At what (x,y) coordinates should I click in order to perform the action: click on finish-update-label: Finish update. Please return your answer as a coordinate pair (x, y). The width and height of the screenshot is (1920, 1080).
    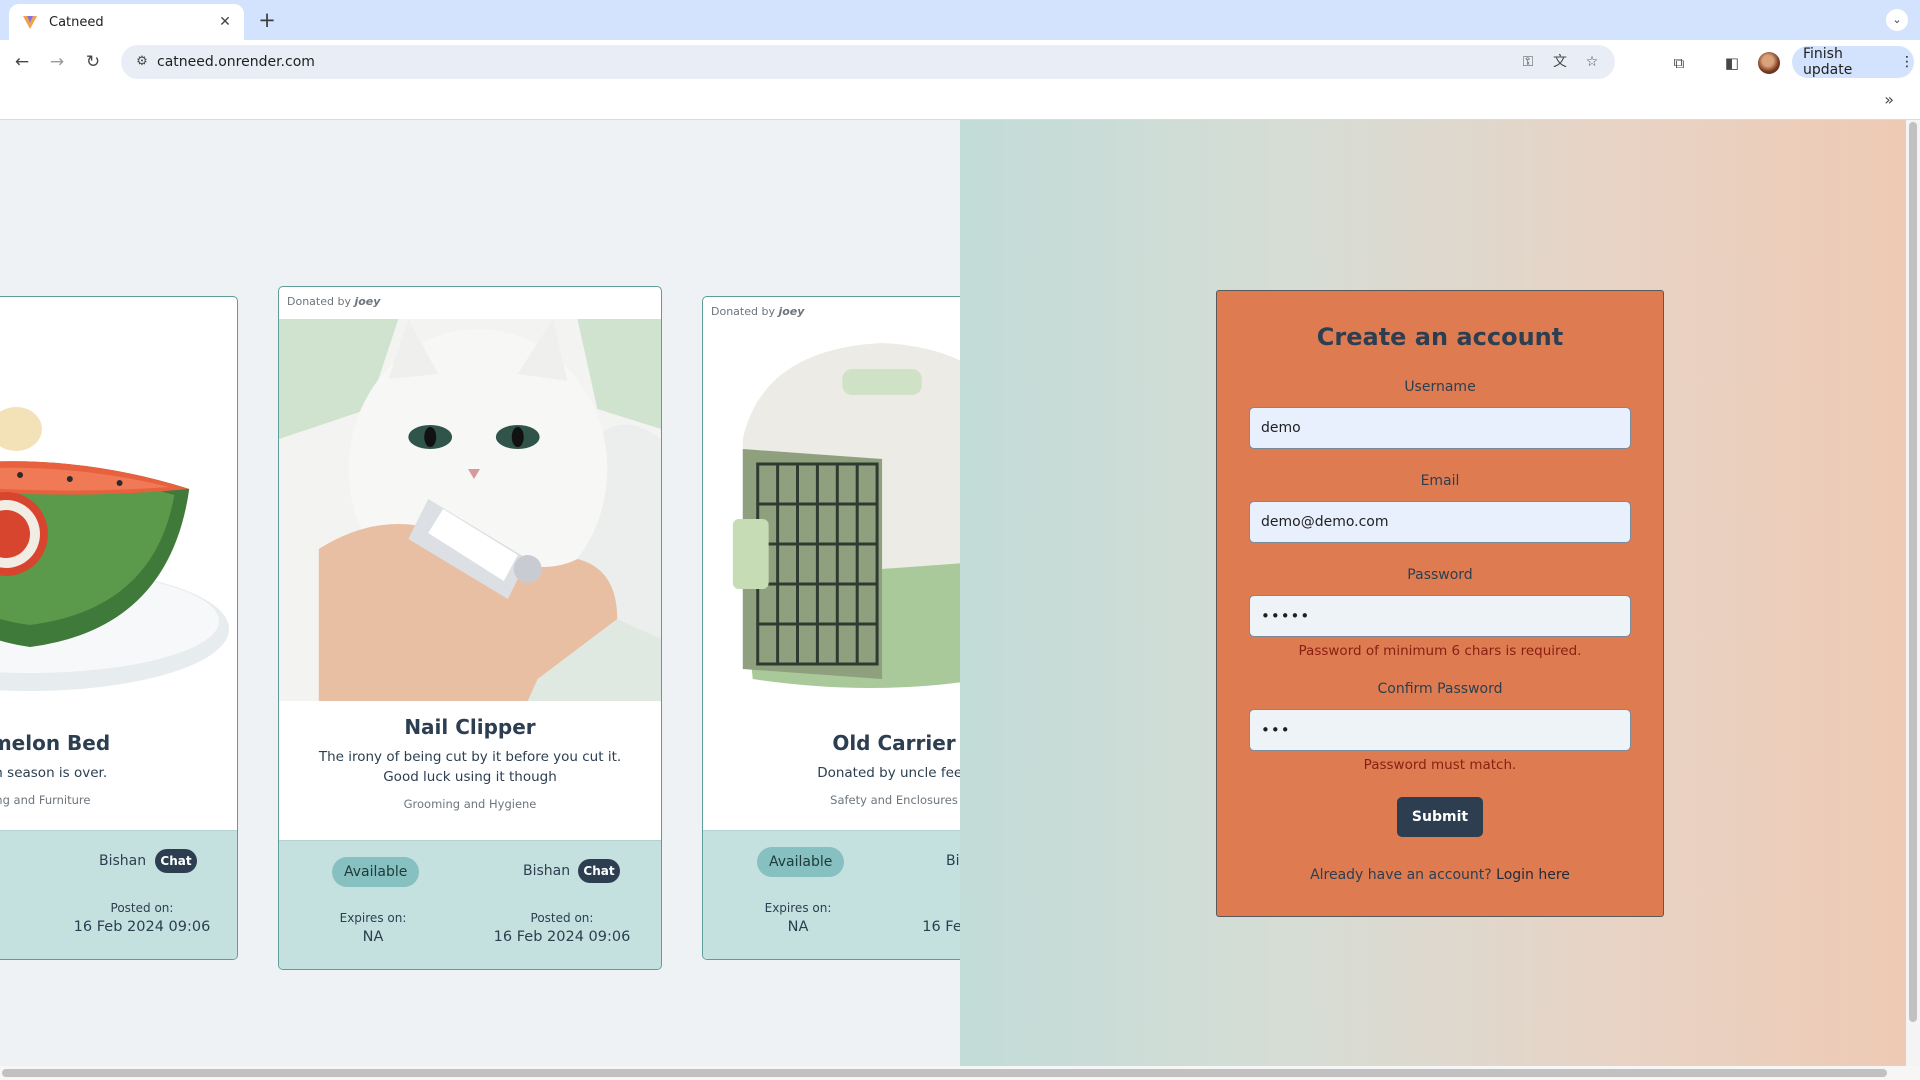
    Looking at the image, I should click on (1828, 62).